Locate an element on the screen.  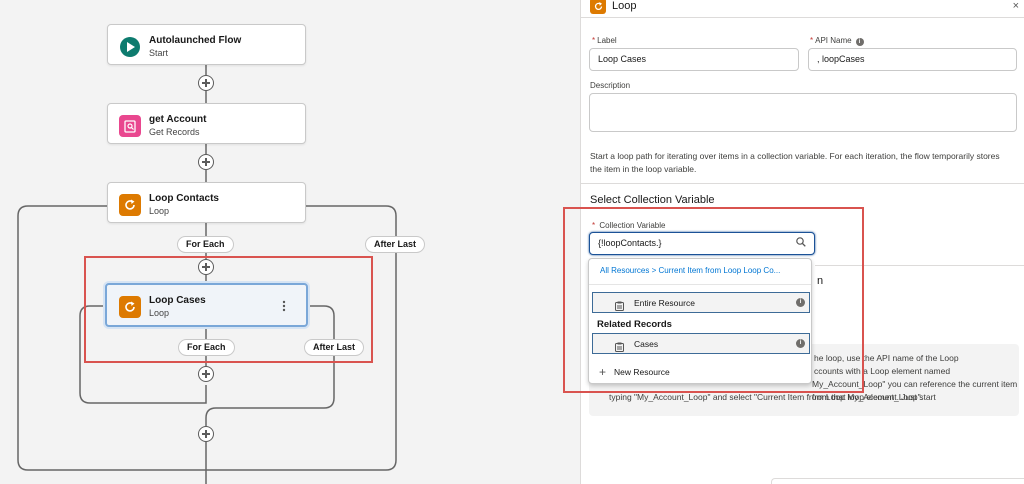
new-resource-label: New Resource is located at coordinates (642, 372).